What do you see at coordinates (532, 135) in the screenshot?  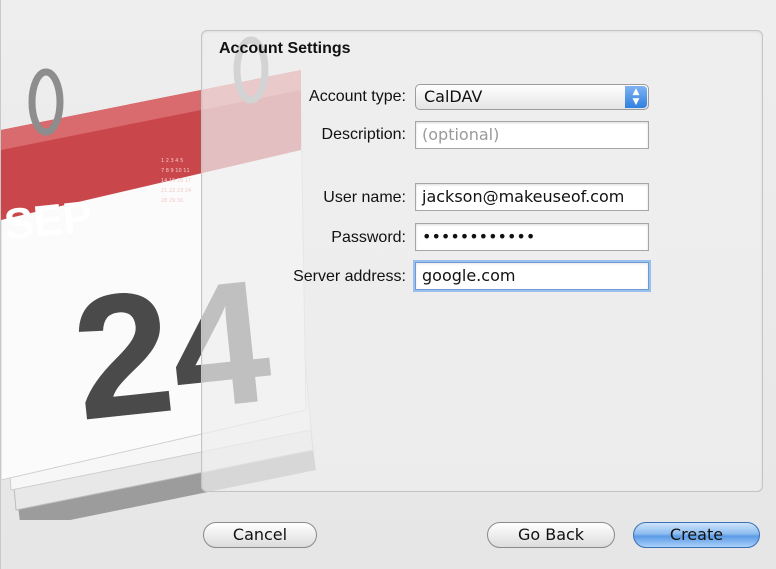 I see `description-field: (optional)` at bounding box center [532, 135].